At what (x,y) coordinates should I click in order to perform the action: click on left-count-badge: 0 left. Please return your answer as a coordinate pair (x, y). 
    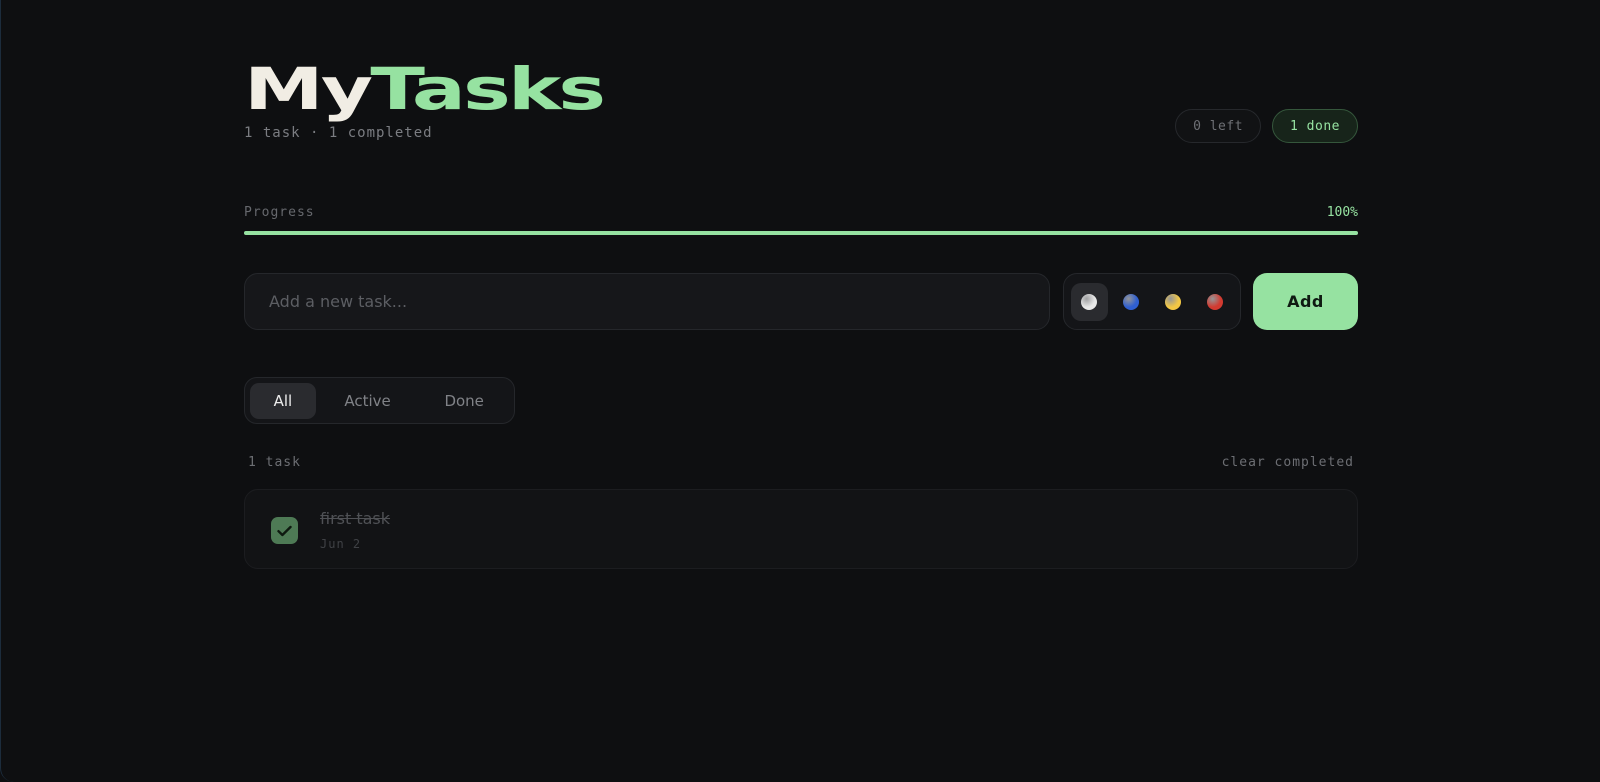
    Looking at the image, I should click on (1218, 126).